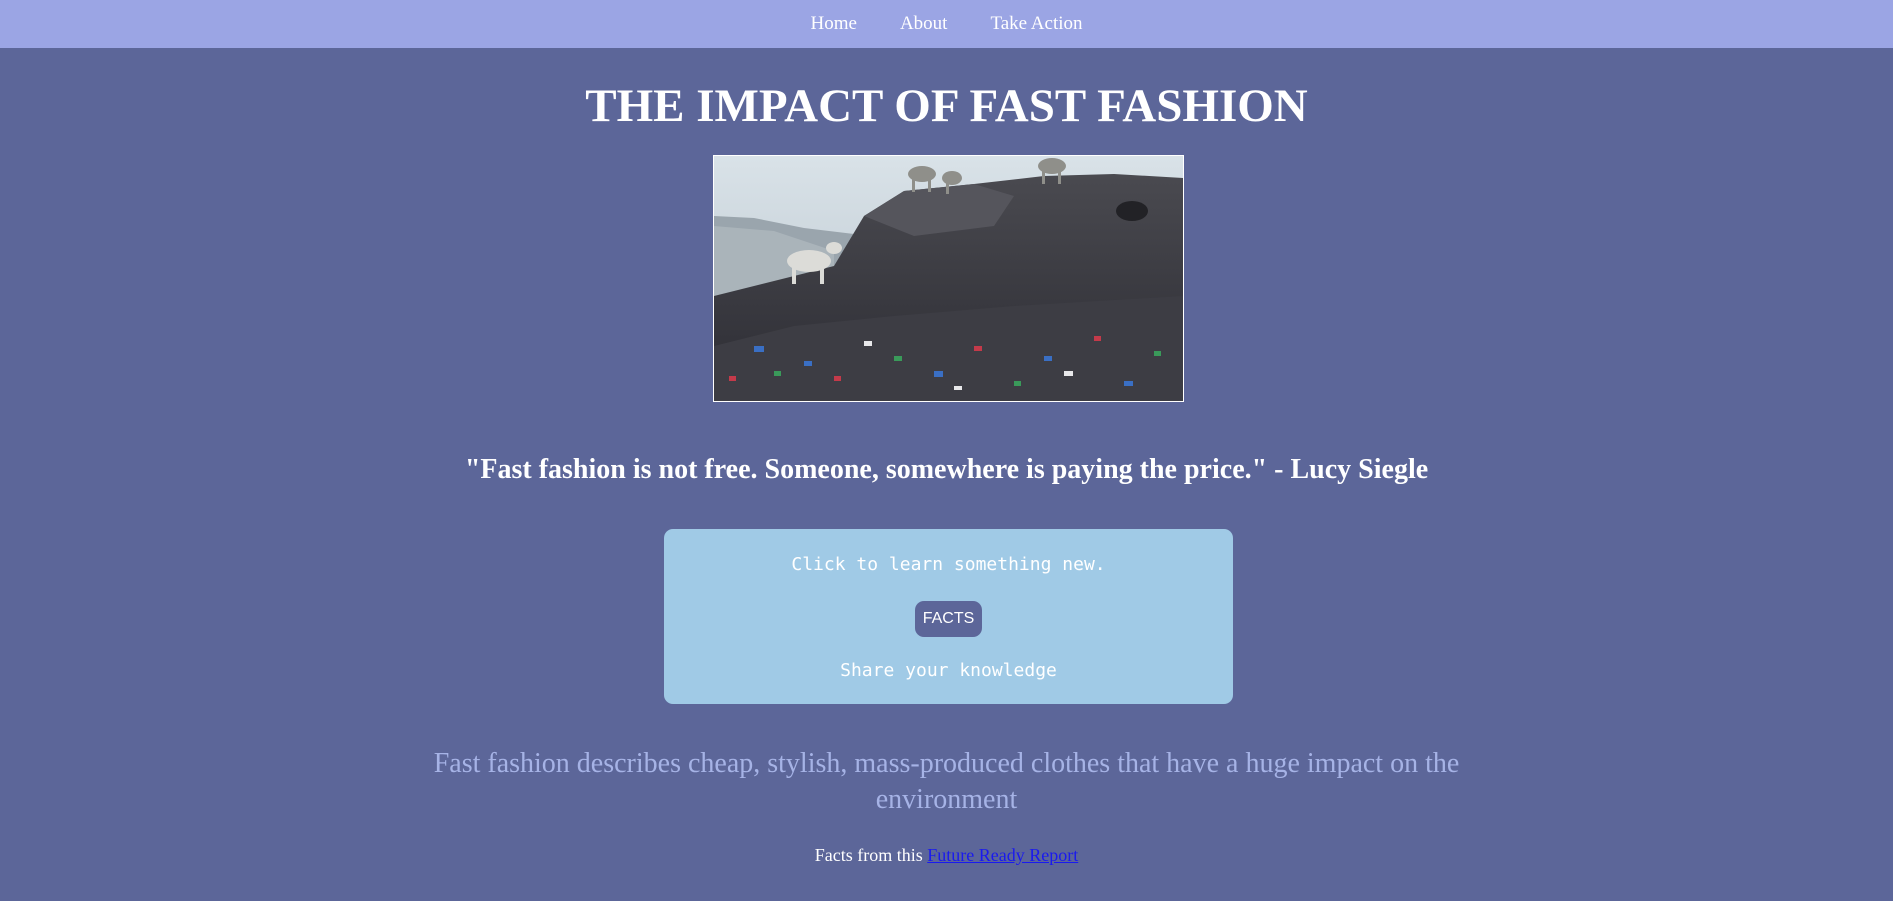  I want to click on nav-take-action-link: Take Action, so click(1036, 24).